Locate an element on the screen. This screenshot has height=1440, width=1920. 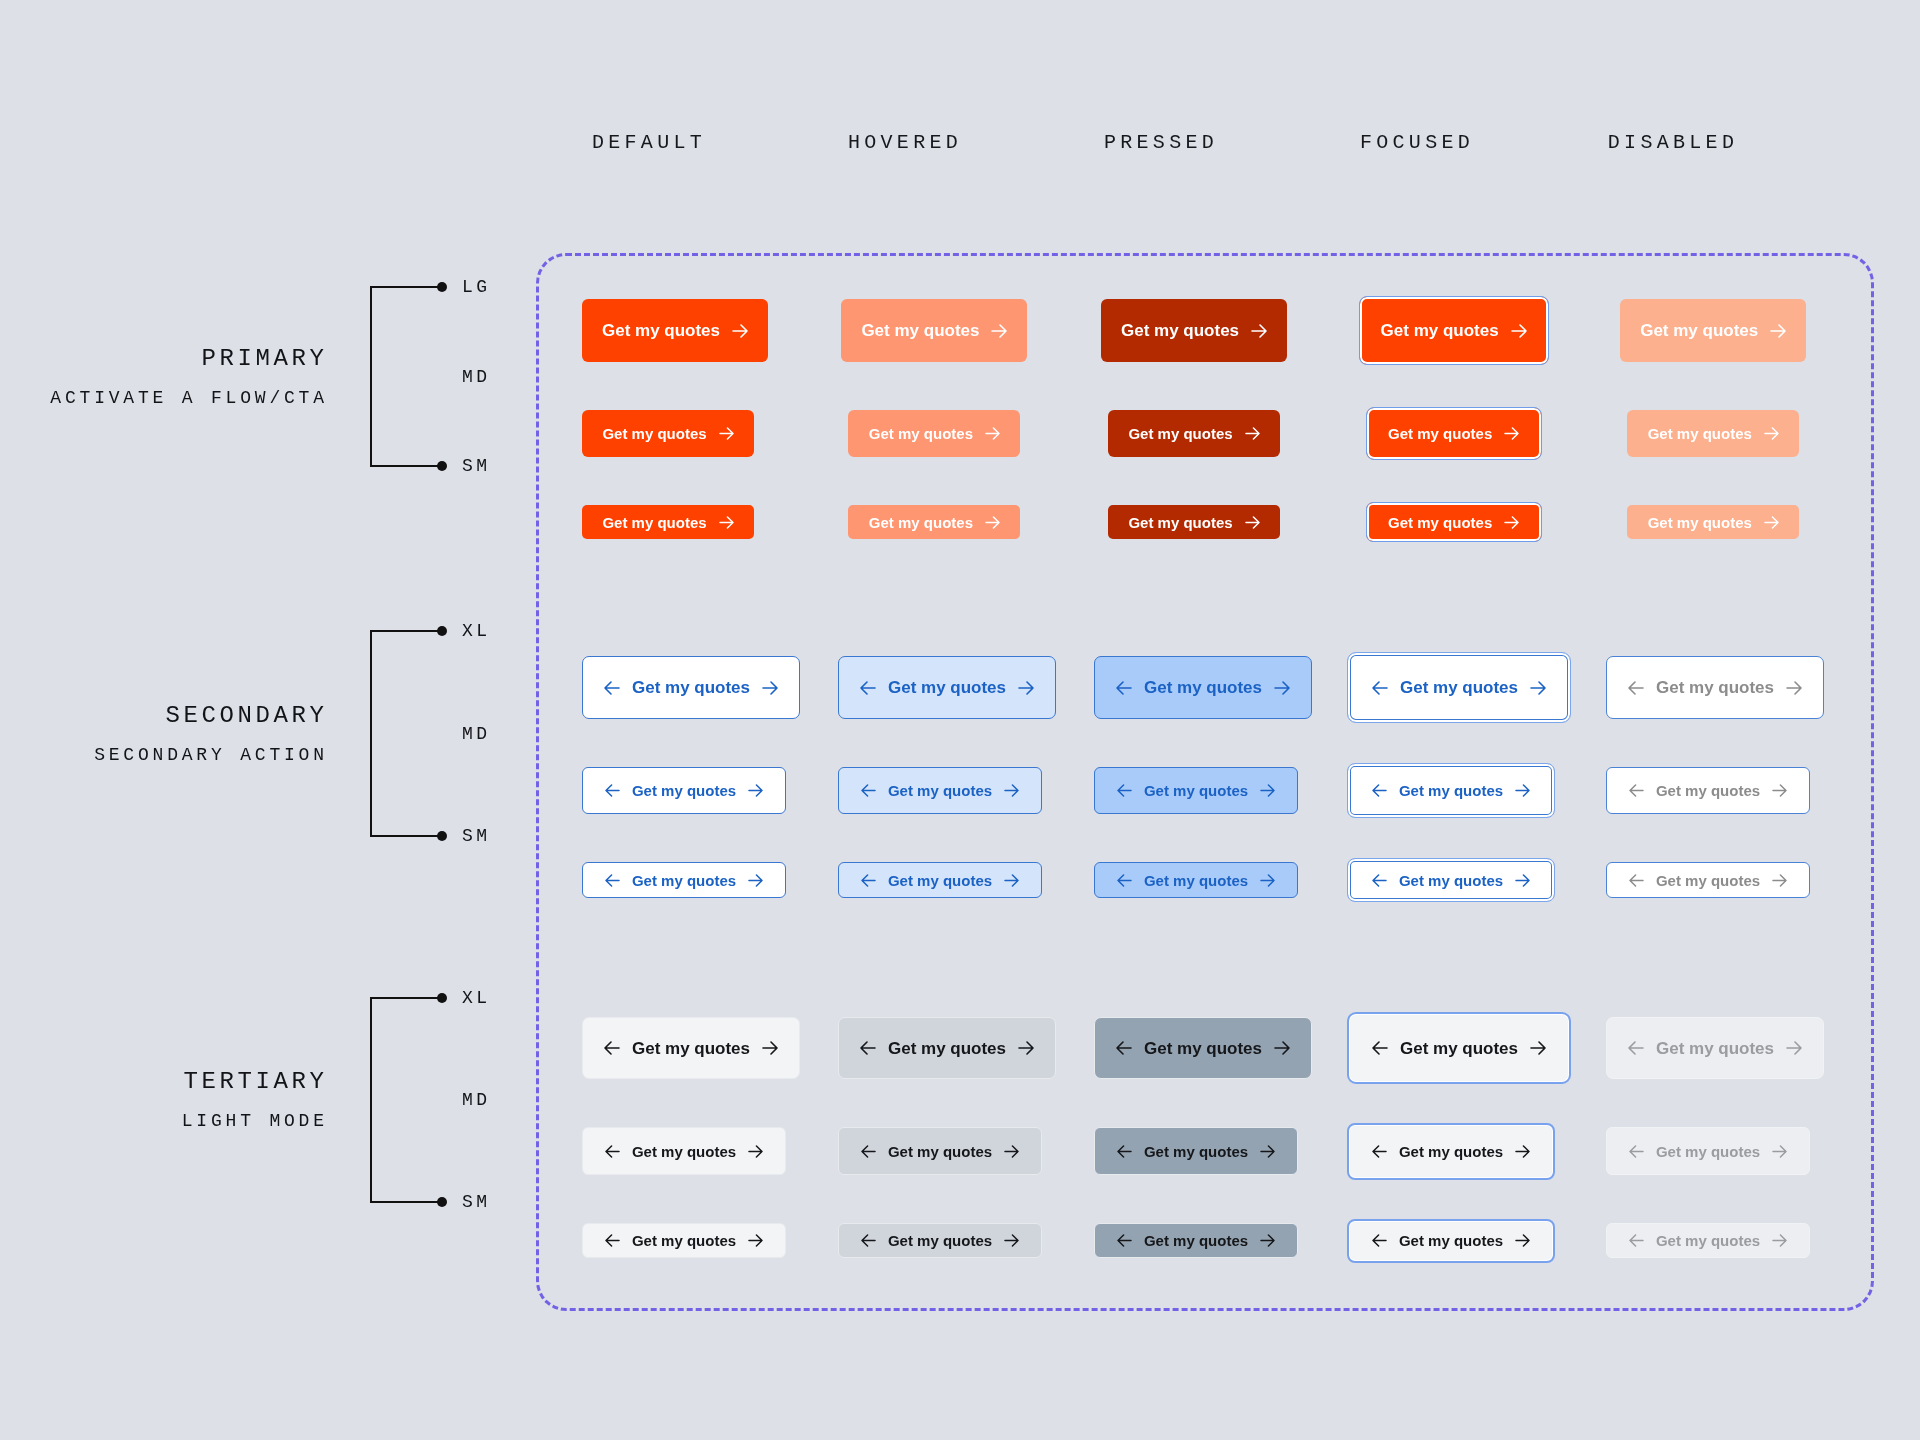
group-subtitle: ACTIVATE A FLOW/CTA is located at coordinates (189, 397).